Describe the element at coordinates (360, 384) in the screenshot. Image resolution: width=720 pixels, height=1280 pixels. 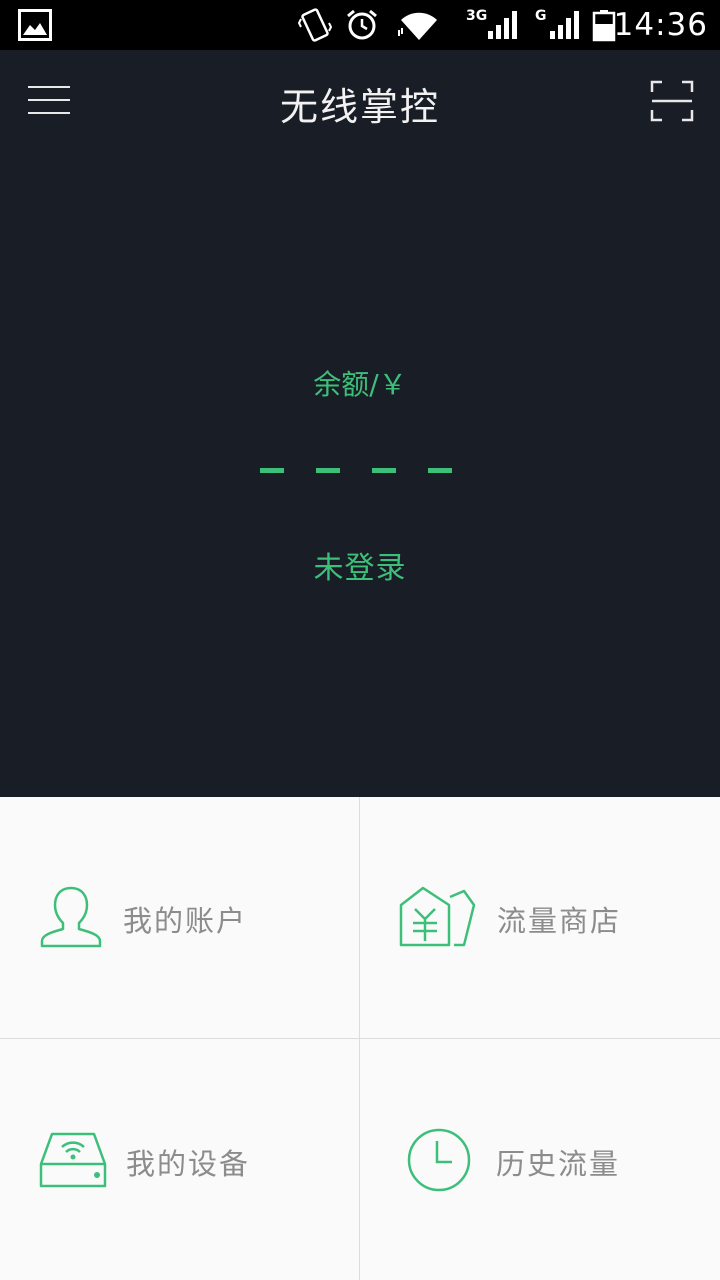
I see `balance-label: 余额/￥` at that location.